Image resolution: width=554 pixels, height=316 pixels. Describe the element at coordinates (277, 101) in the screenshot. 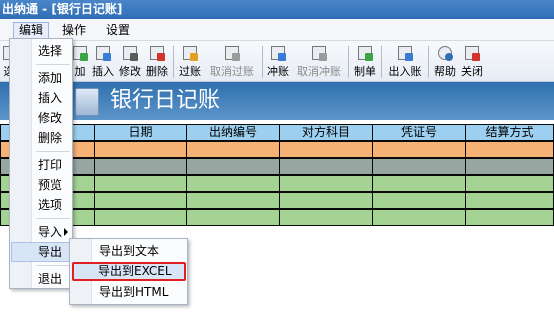

I see `page-banner: 银行日记账` at that location.